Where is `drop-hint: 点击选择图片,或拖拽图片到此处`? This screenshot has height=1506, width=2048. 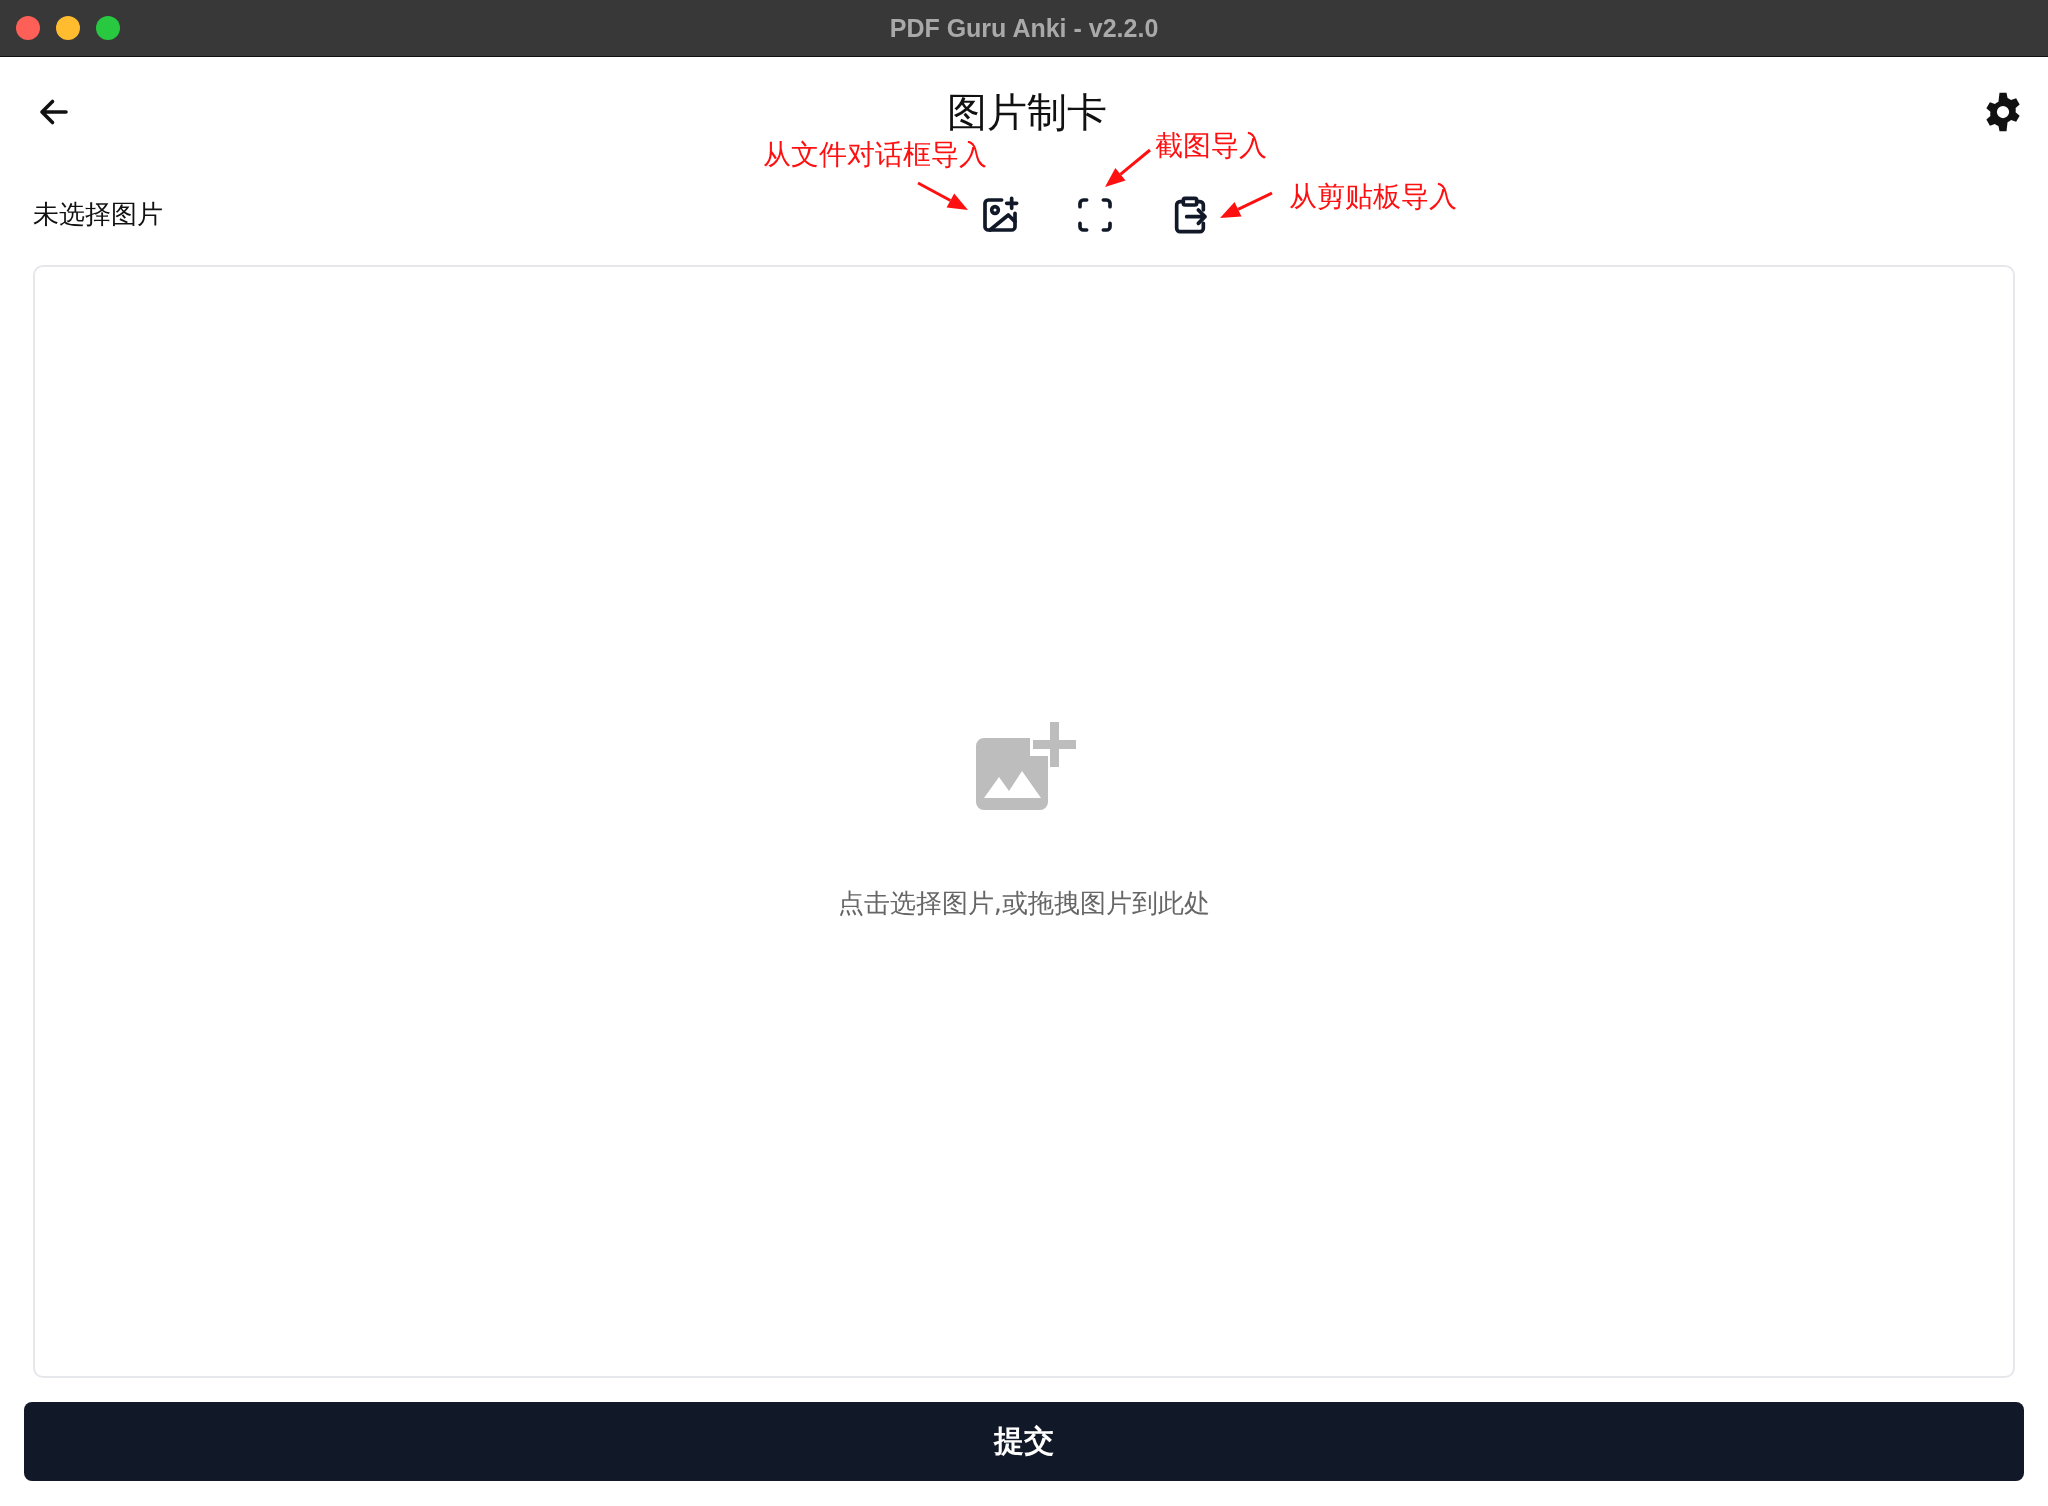
drop-hint: 点击选择图片,或拖拽图片到此处 is located at coordinates (1024, 903).